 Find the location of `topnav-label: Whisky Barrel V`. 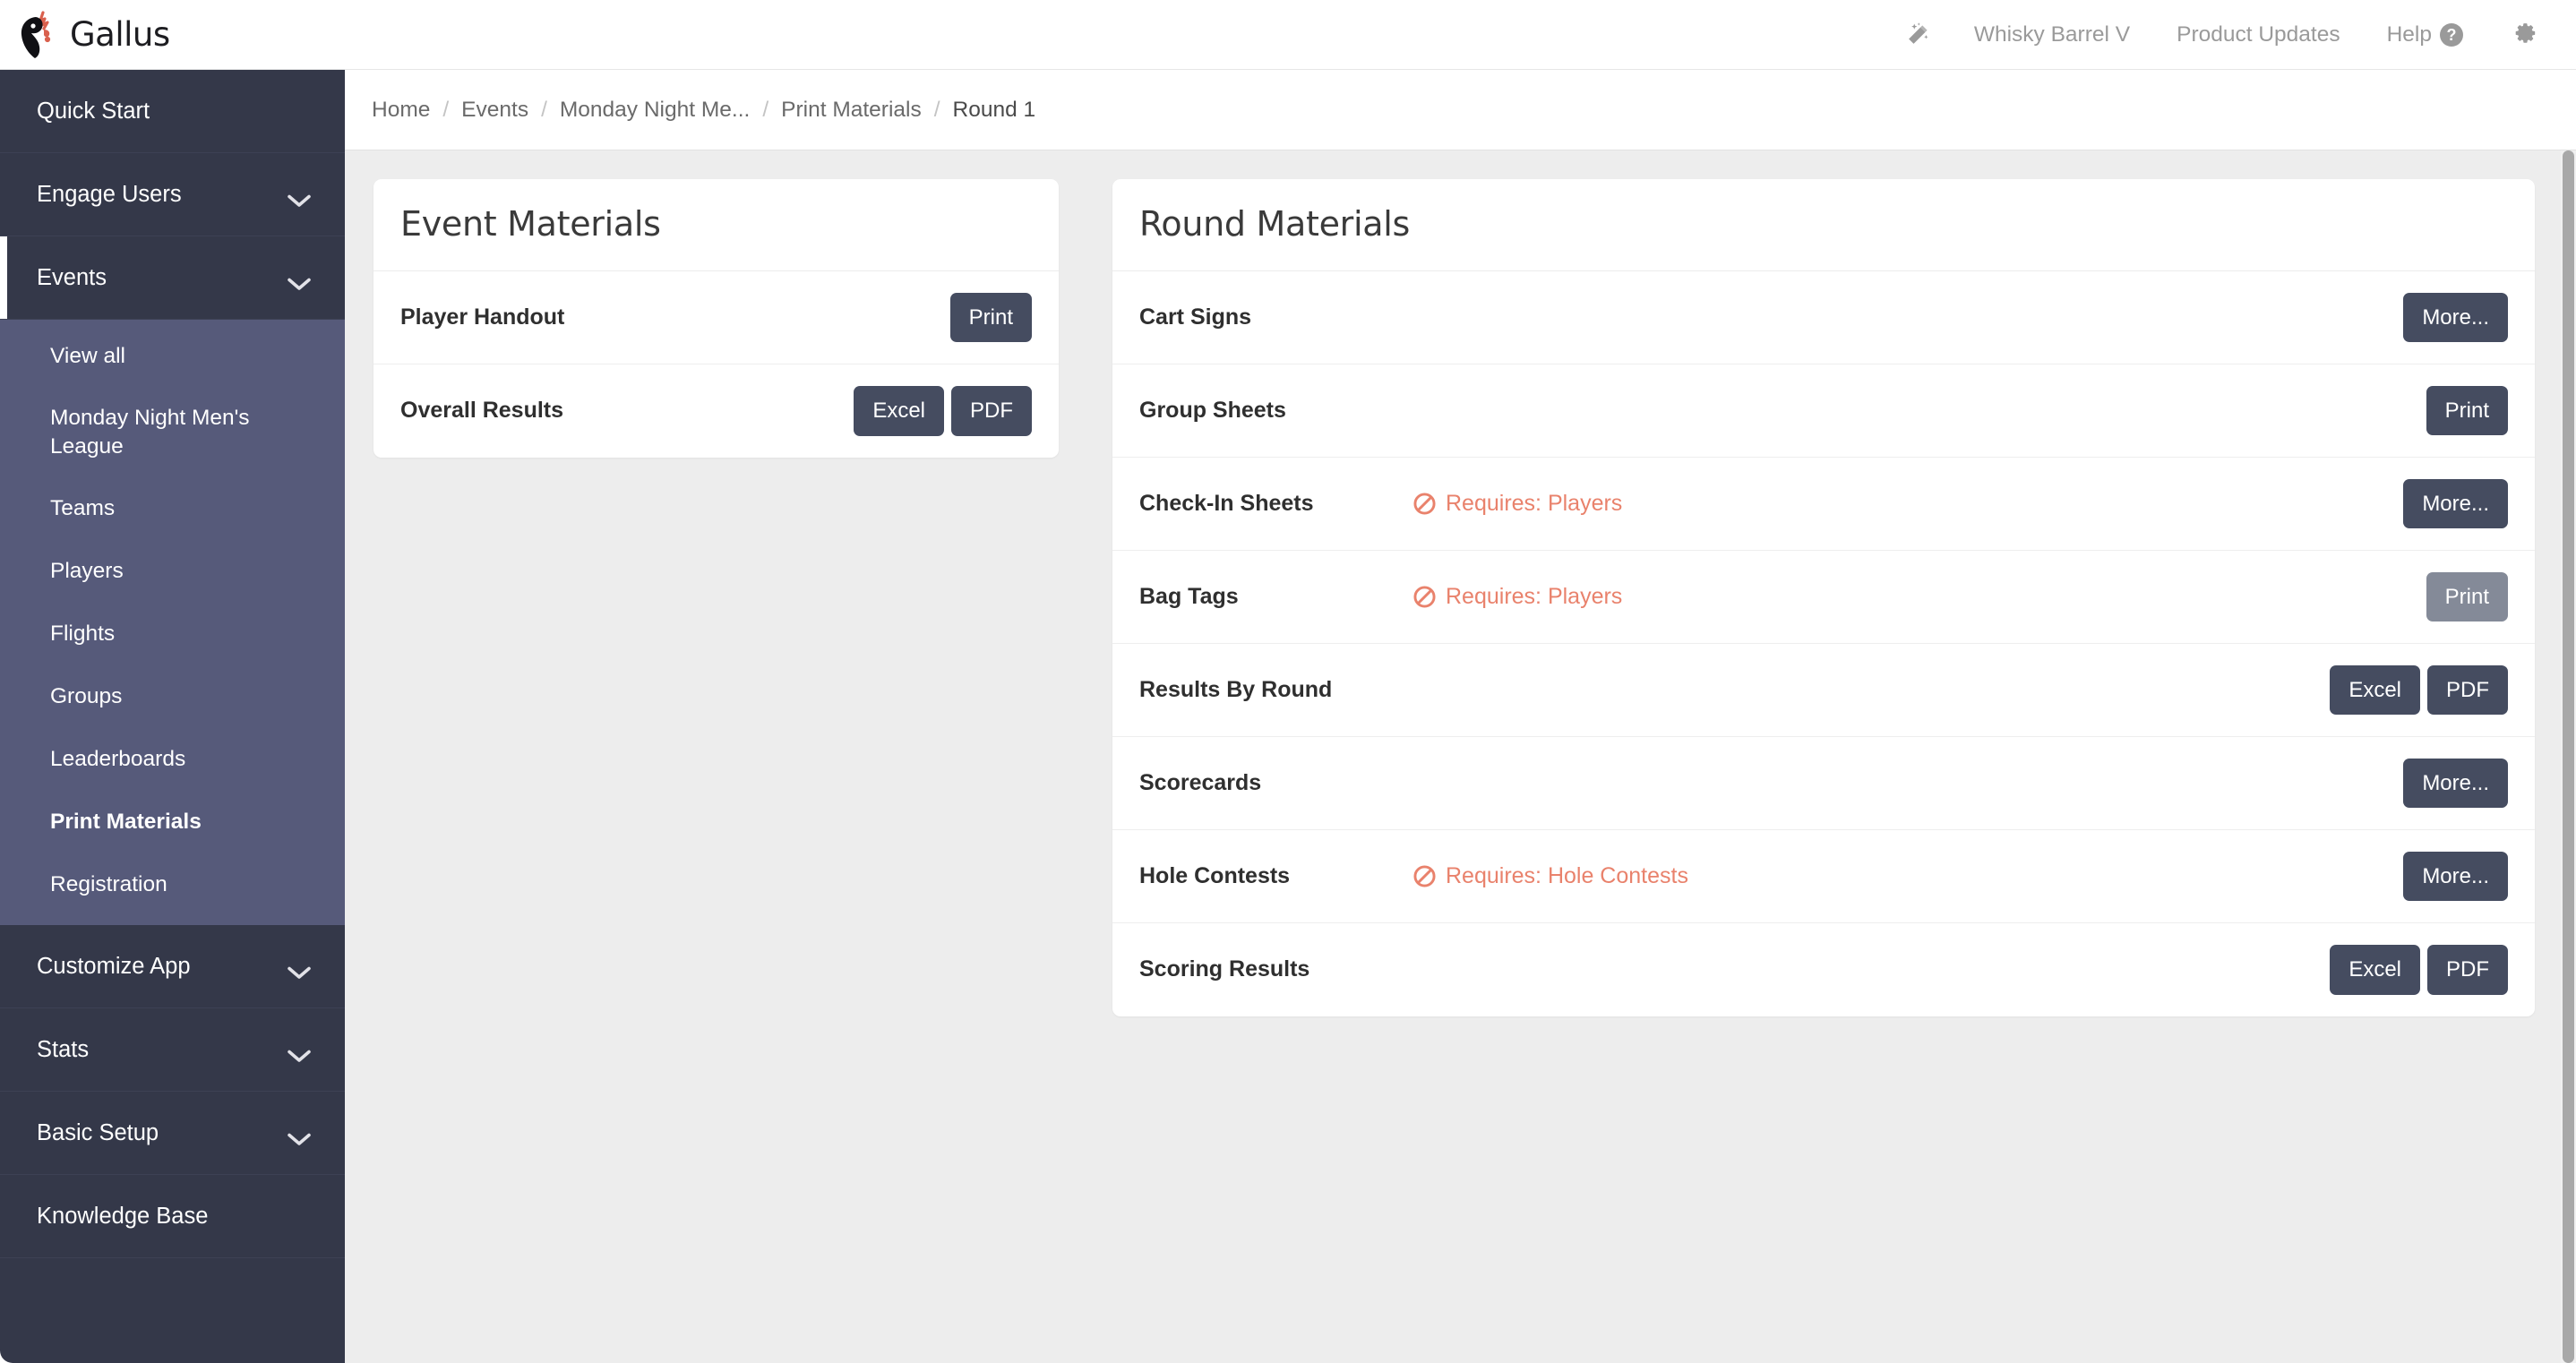

topnav-label: Whisky Barrel V is located at coordinates (2052, 34).